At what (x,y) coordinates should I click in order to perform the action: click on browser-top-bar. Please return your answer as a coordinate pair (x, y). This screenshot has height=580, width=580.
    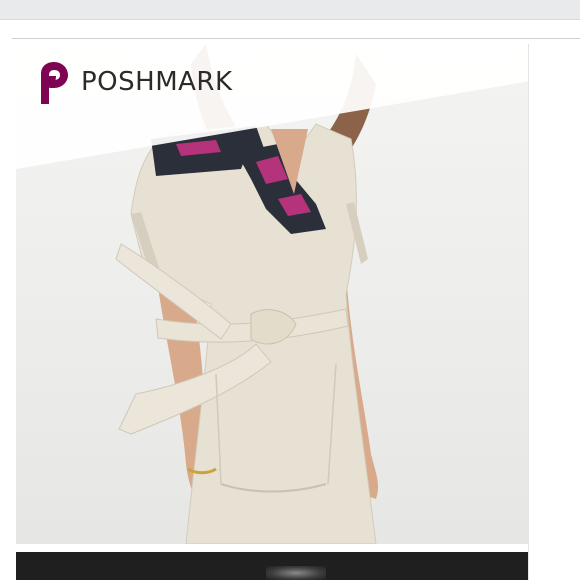
    Looking at the image, I should click on (290, 10).